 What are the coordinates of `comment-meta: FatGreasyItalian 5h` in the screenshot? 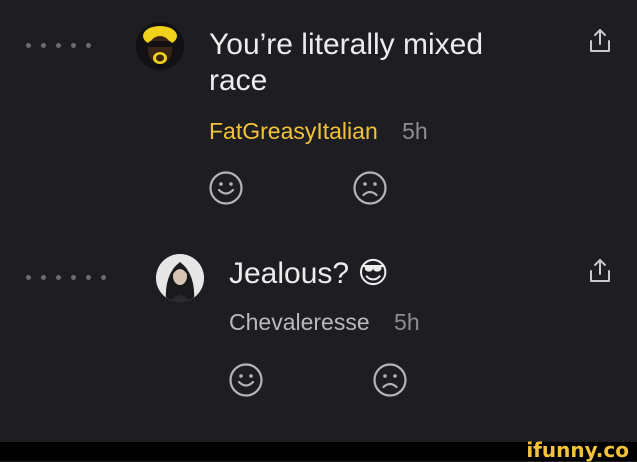 It's located at (318, 131).